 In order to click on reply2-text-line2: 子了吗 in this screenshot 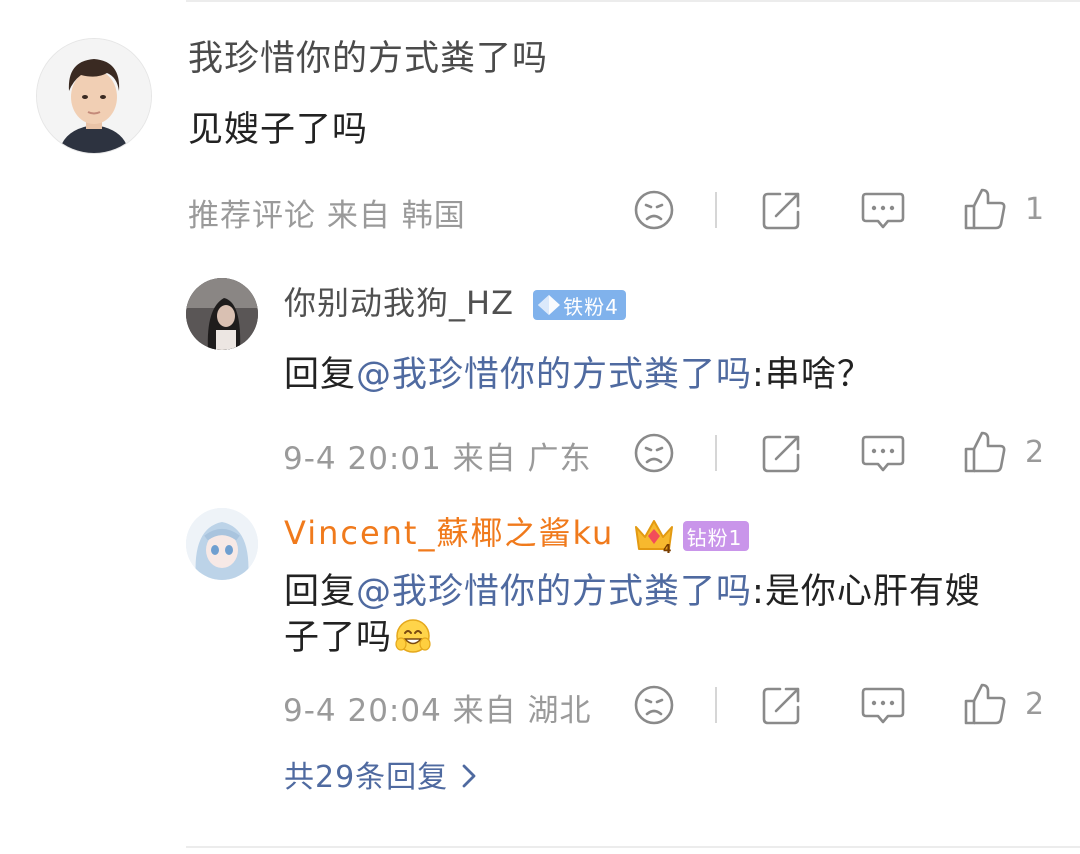, I will do `click(358, 634)`.